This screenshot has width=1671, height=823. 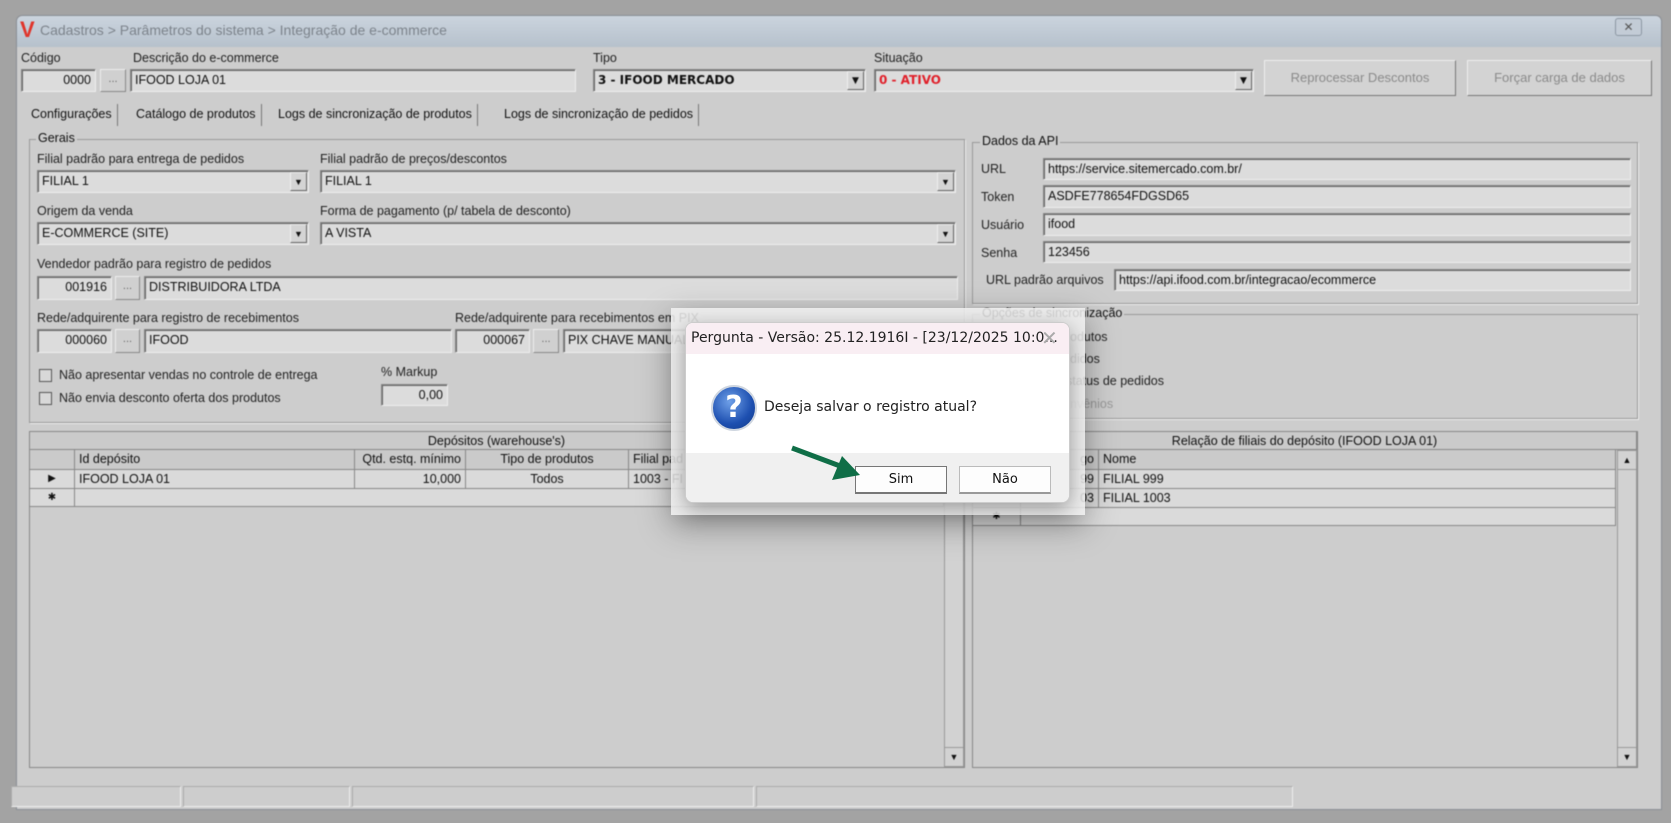 I want to click on rede-pix-label: Rede/adquirente para recebimentos em PIX, so click(x=577, y=318).